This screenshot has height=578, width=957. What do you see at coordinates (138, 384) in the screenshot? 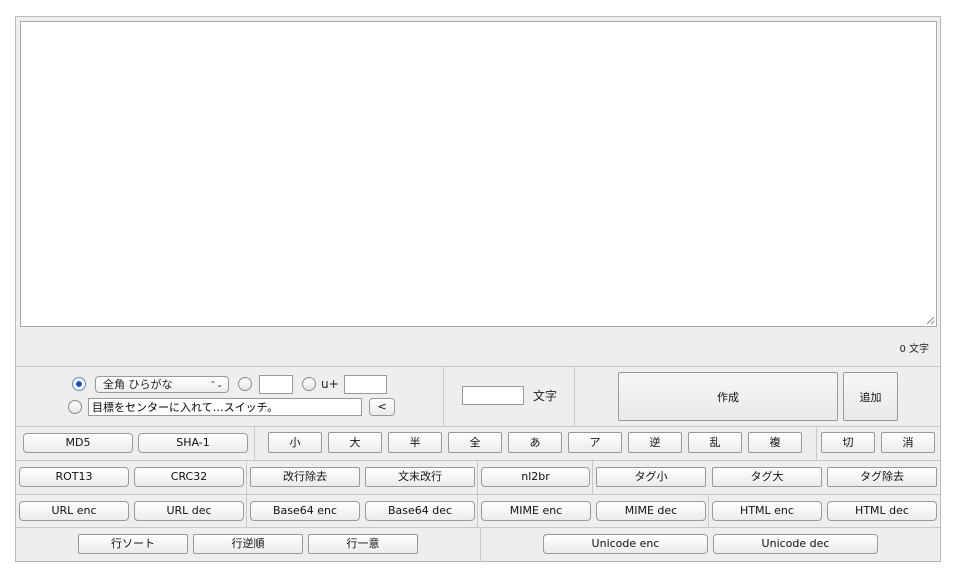
I see `mode-select-value: 全角 ひらがな` at bounding box center [138, 384].